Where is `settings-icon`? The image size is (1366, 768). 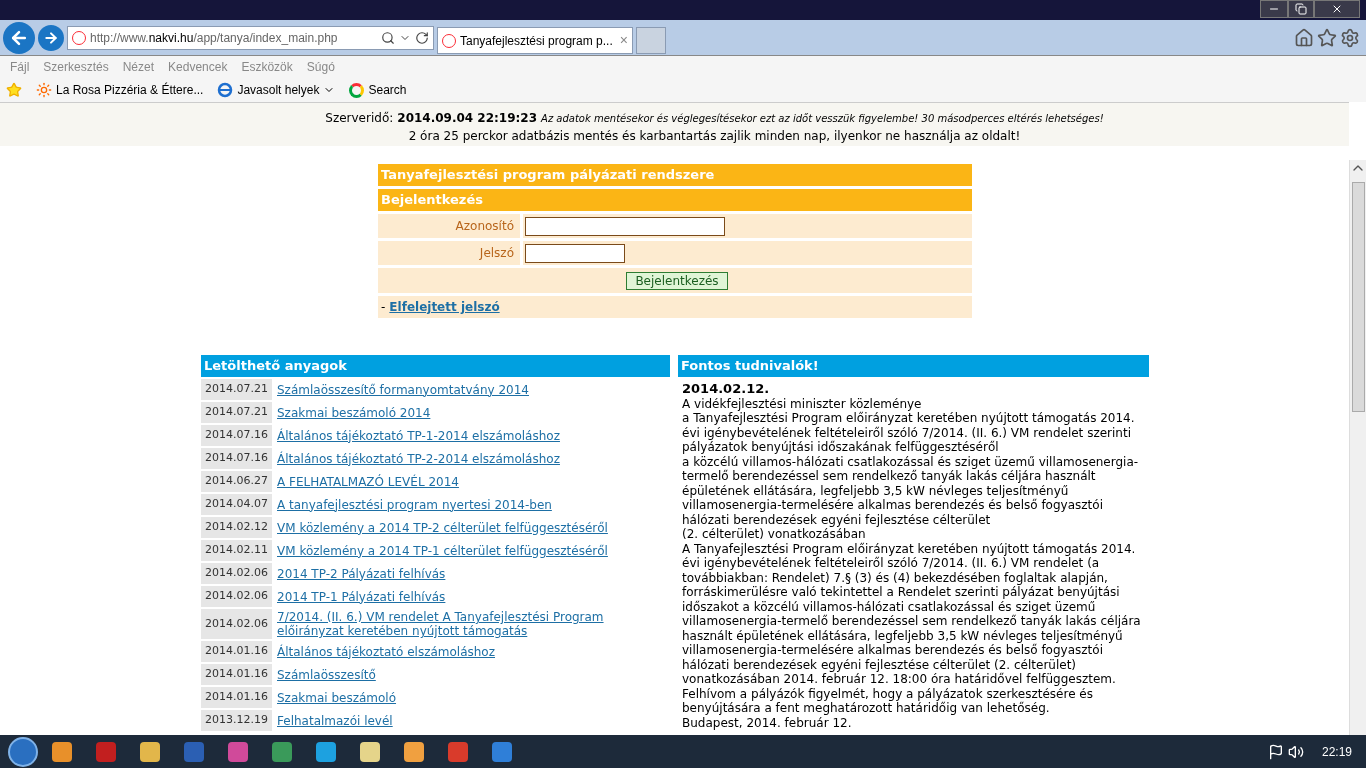 settings-icon is located at coordinates (1350, 37).